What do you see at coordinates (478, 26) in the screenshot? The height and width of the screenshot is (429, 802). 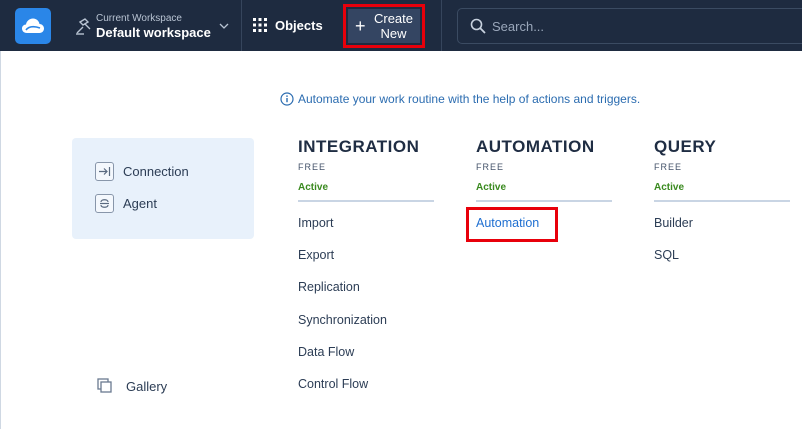 I see `search-icon` at bounding box center [478, 26].